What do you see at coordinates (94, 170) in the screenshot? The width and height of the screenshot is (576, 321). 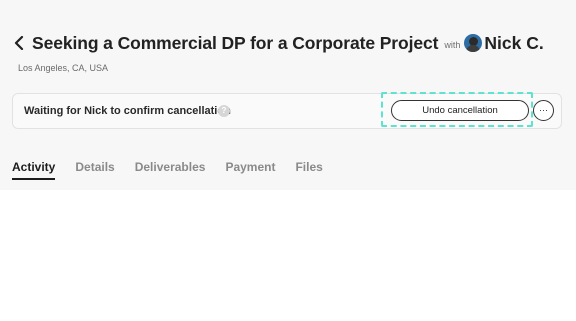 I see `tab-details: Details` at bounding box center [94, 170].